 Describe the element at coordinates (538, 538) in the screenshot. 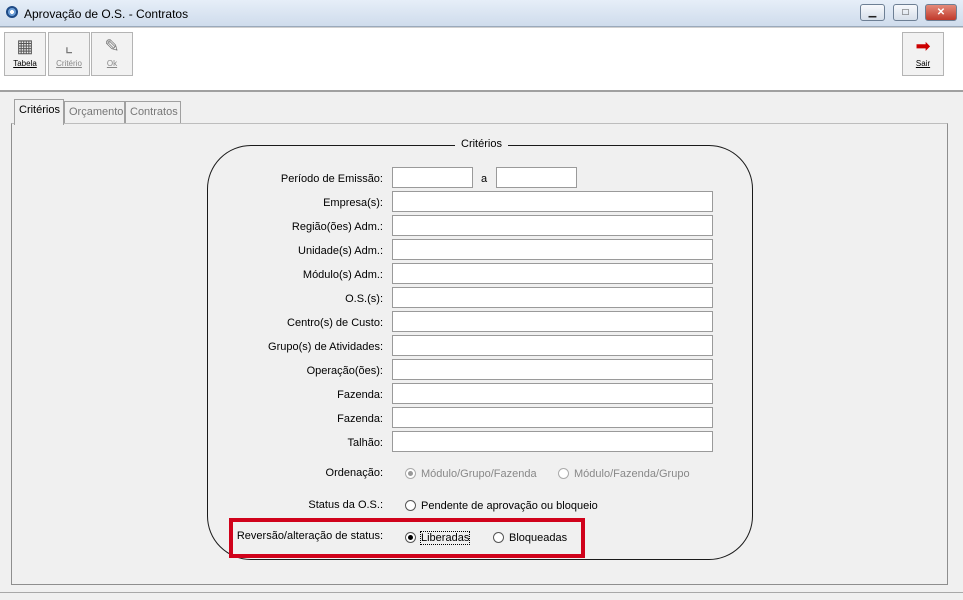

I see `reversao-option-bloqueadas-label: Bloqueadas` at that location.